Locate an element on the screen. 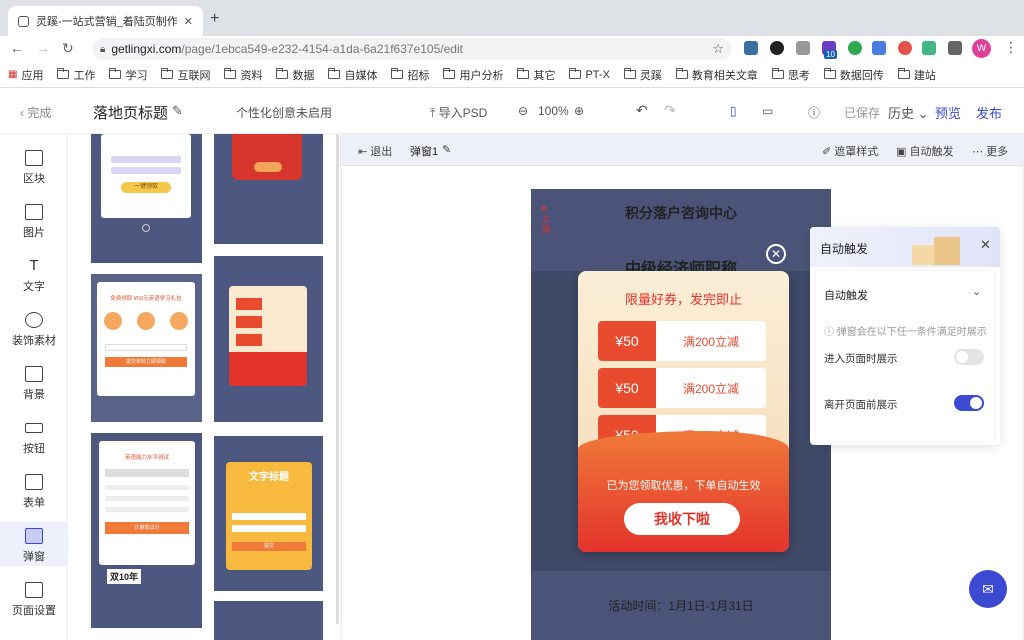 The height and width of the screenshot is (640, 1024). page-title: 落地页标题 is located at coordinates (130, 112).